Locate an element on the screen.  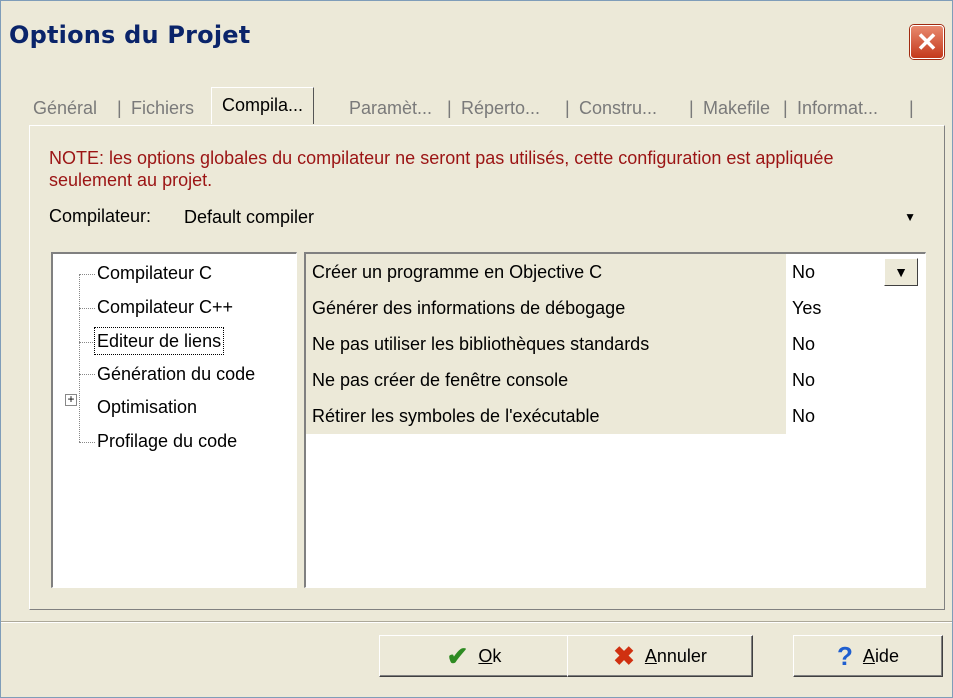
tab-general: Général is located at coordinates (65, 108).